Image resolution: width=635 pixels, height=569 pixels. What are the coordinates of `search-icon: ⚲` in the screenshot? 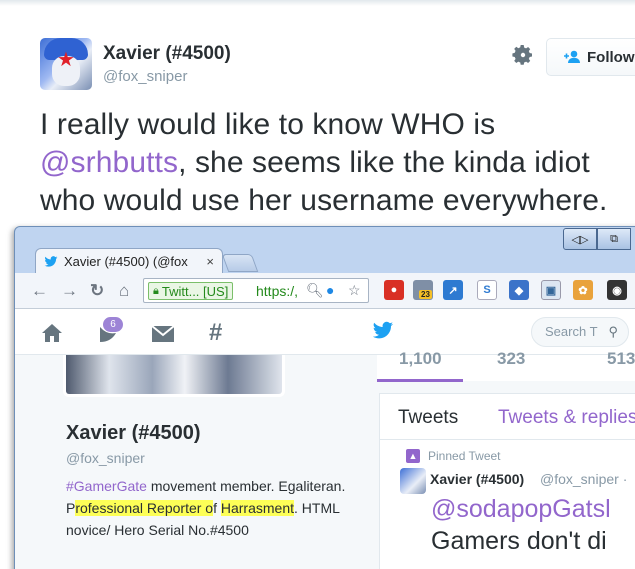 It's located at (613, 332).